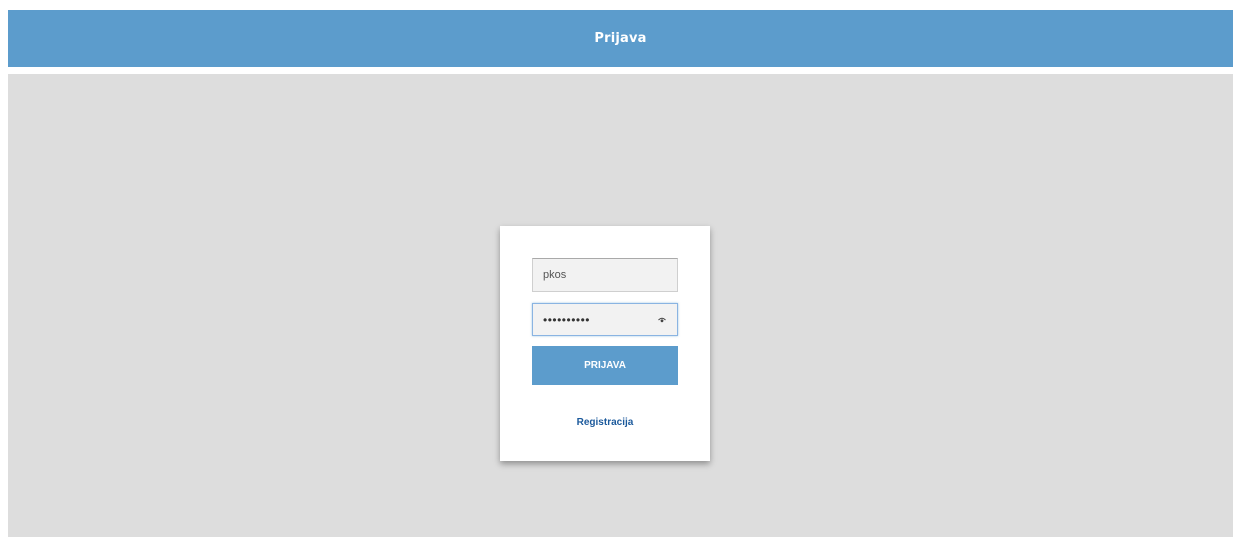 Image resolution: width=1233 pixels, height=537 pixels. Describe the element at coordinates (605, 365) in the screenshot. I see `login-button: PRIJAVA` at that location.